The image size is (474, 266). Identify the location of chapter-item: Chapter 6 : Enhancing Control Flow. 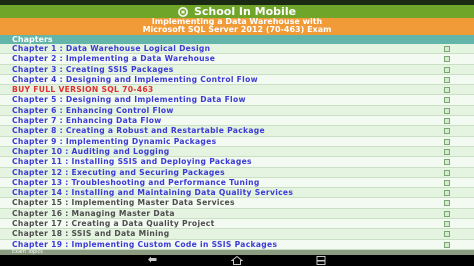
(237, 111).